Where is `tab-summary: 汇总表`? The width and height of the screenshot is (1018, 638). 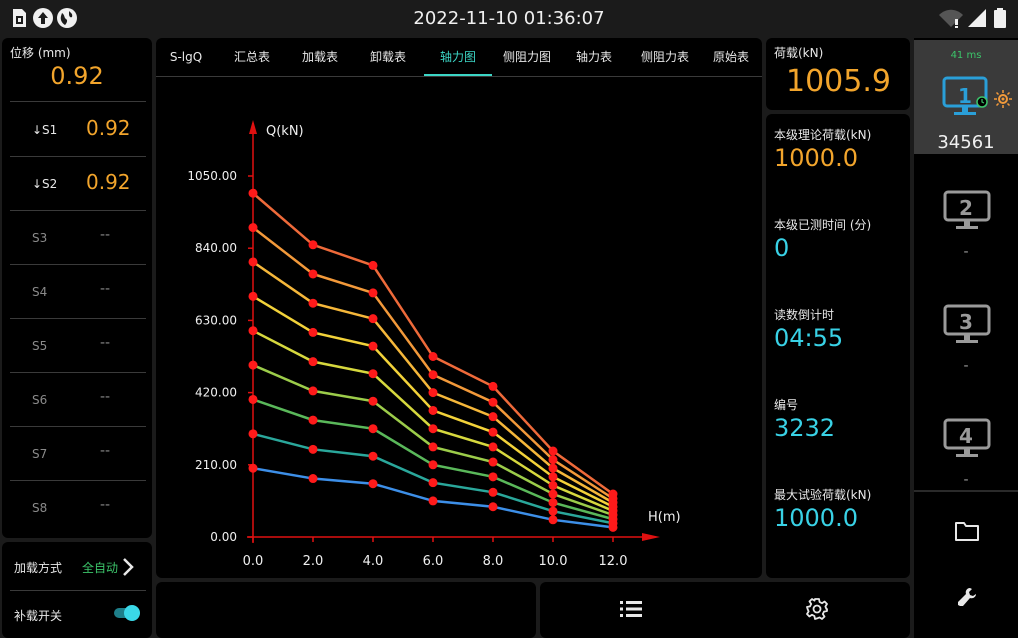
tab-summary: 汇总表 is located at coordinates (252, 57).